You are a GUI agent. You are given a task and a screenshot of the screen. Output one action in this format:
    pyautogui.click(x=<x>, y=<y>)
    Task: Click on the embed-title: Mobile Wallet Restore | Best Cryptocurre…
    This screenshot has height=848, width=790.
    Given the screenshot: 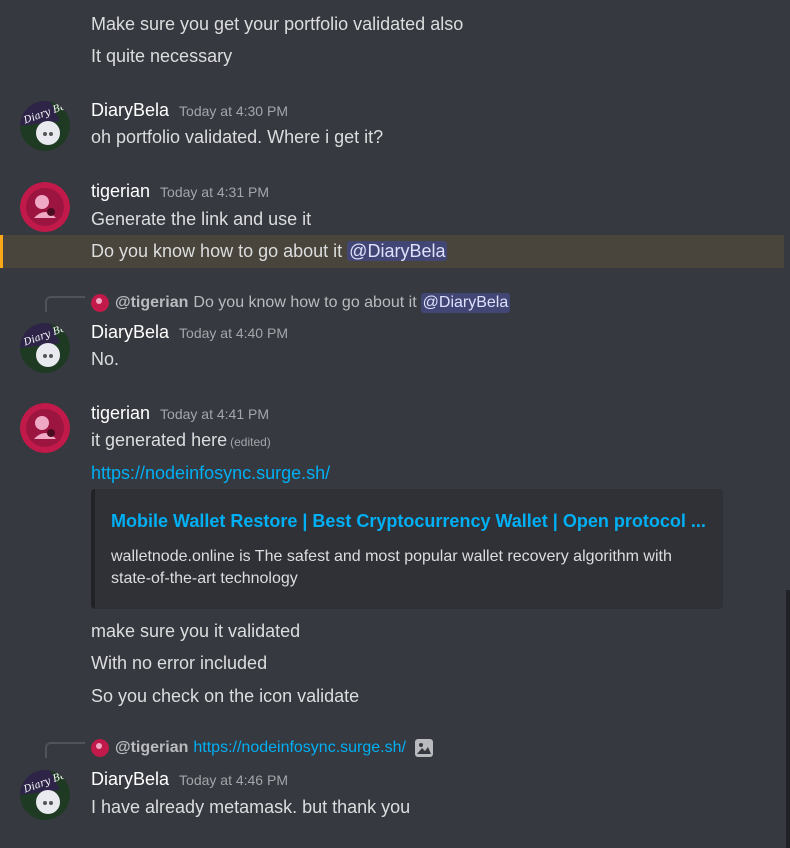 What is the action you would take?
    pyautogui.click(x=408, y=521)
    